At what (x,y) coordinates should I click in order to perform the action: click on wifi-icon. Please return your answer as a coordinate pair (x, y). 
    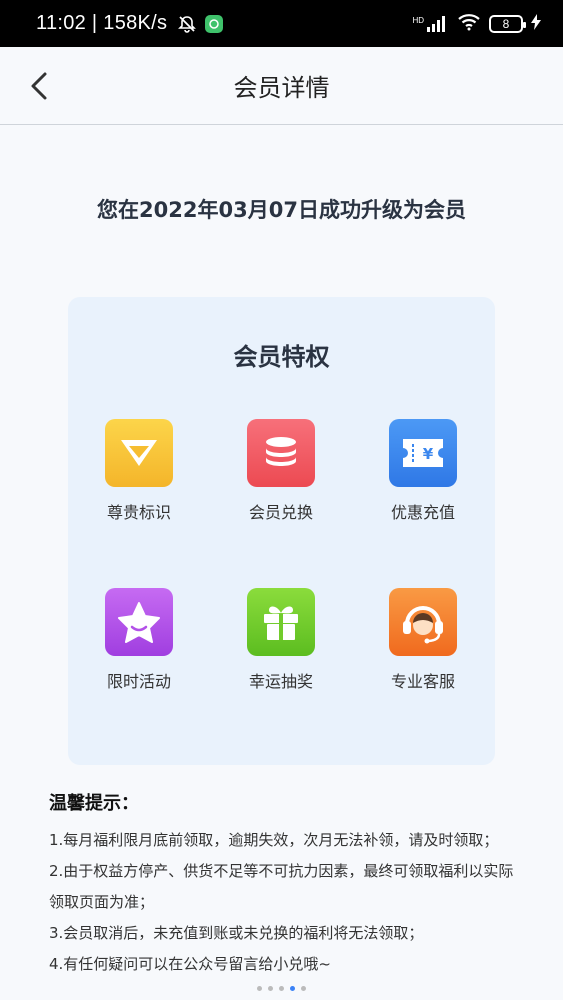
    Looking at the image, I should click on (469, 24).